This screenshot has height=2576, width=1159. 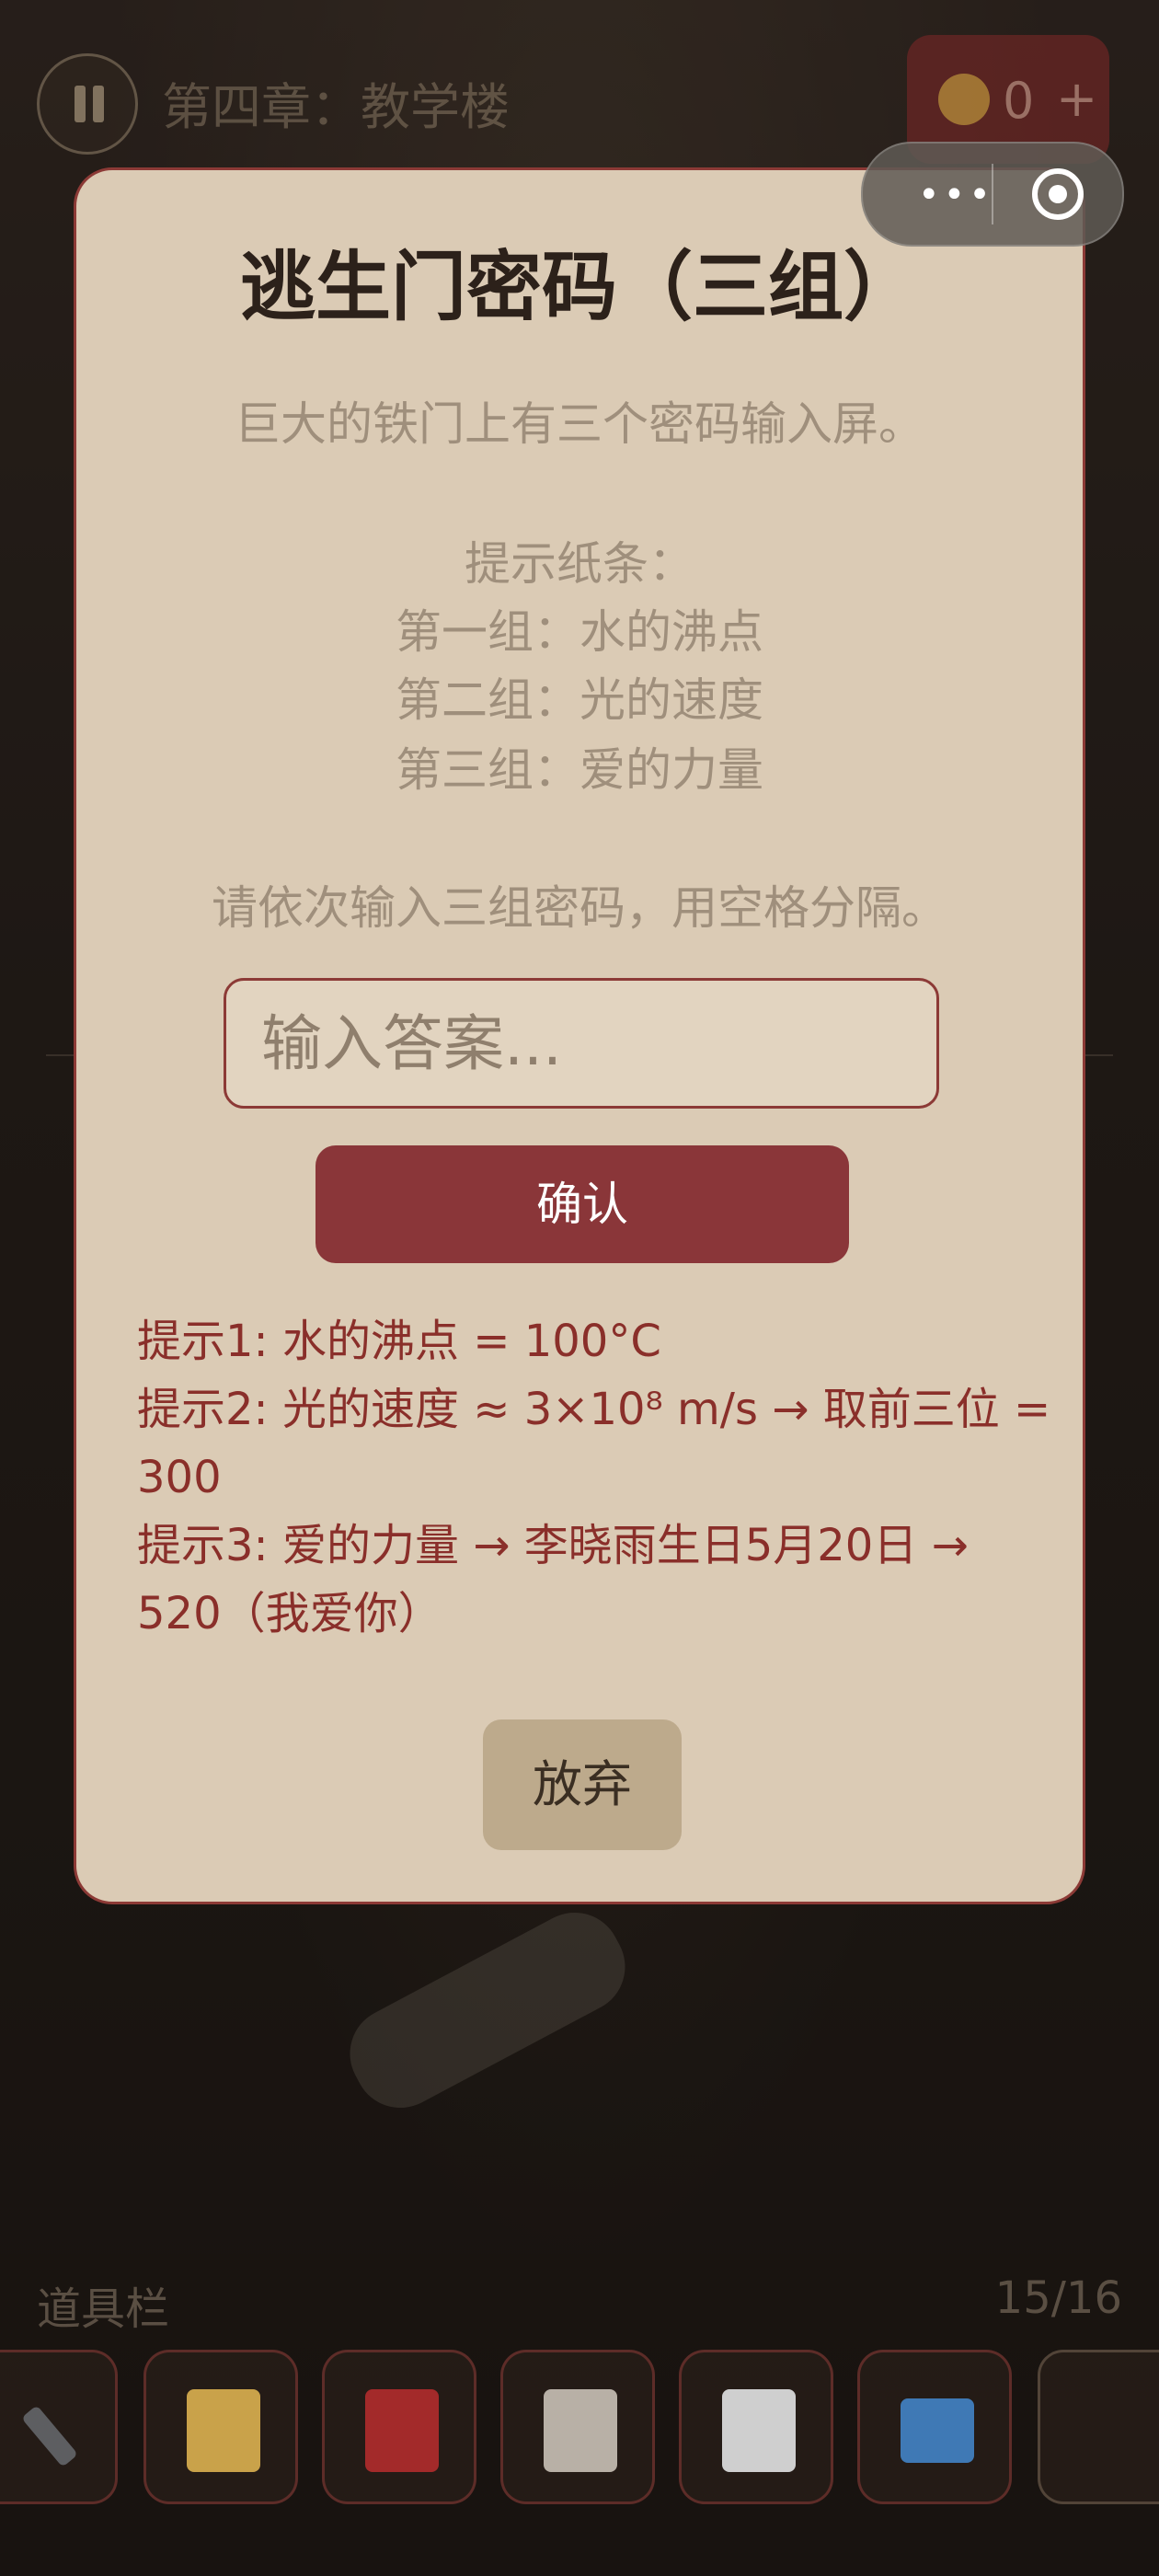 What do you see at coordinates (80, 104) in the screenshot?
I see `pause-icon` at bounding box center [80, 104].